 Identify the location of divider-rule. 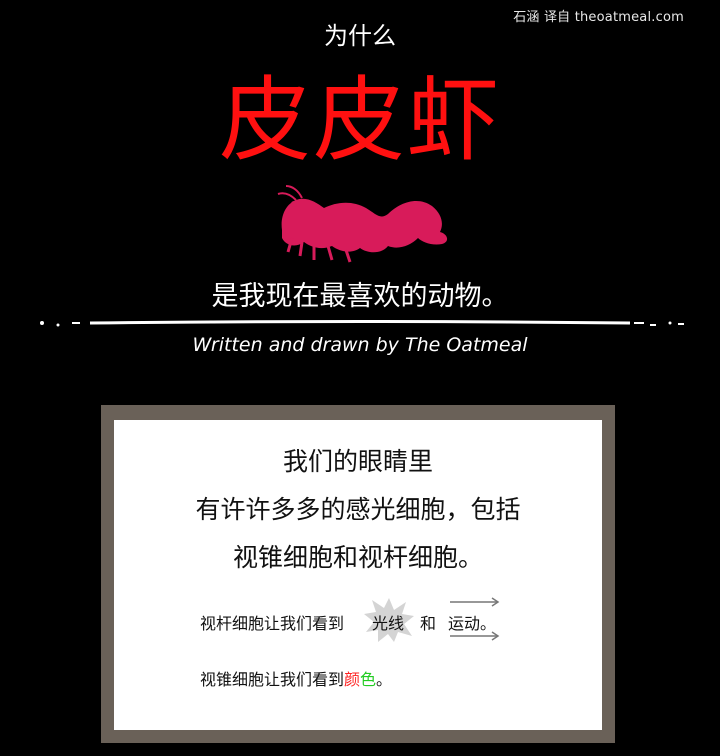
(362, 323).